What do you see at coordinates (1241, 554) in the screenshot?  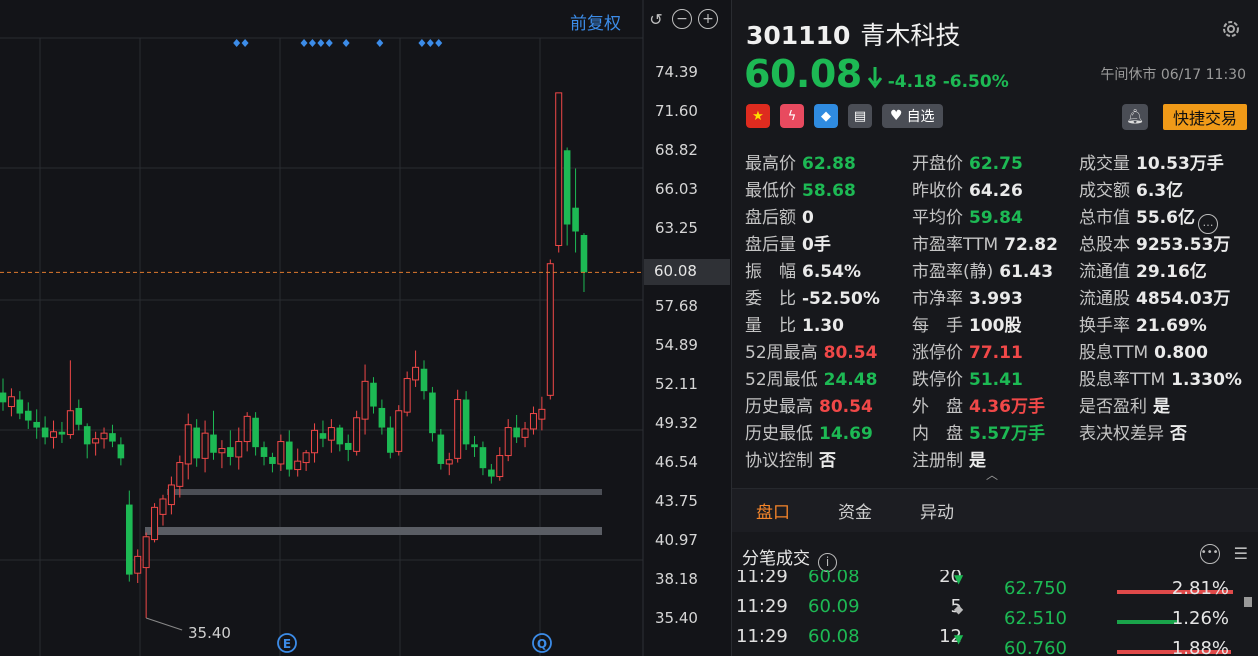 I see `list-icon: ☰` at bounding box center [1241, 554].